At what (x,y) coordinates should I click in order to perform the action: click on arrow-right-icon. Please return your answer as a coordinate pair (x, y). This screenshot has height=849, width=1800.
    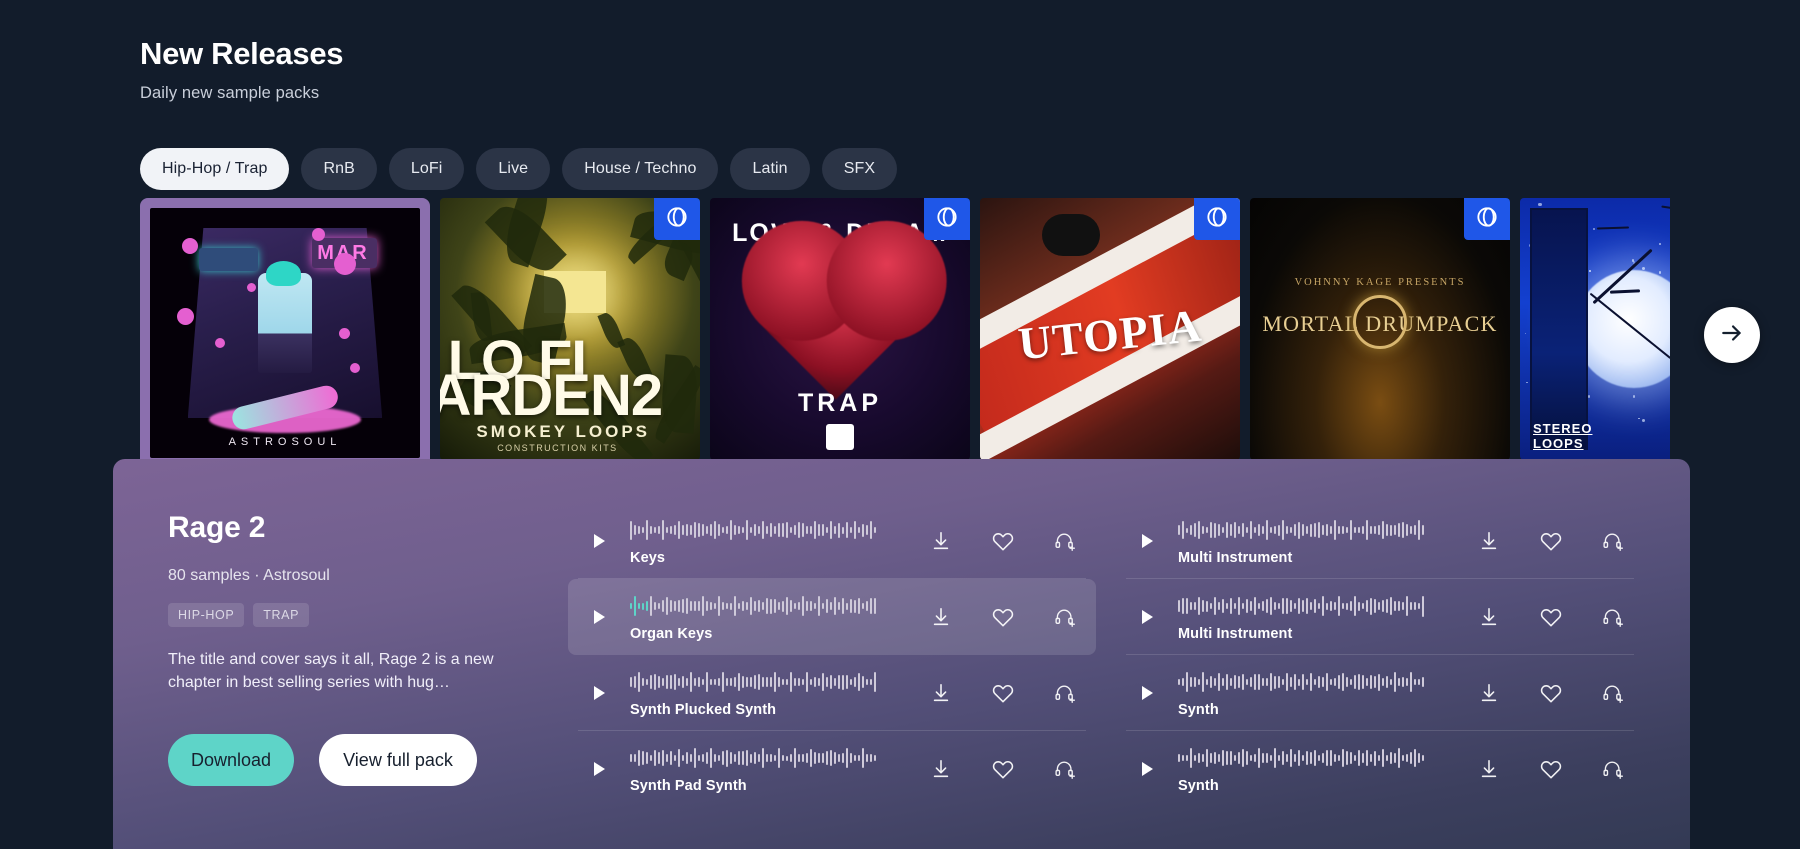
    Looking at the image, I should click on (1732, 335).